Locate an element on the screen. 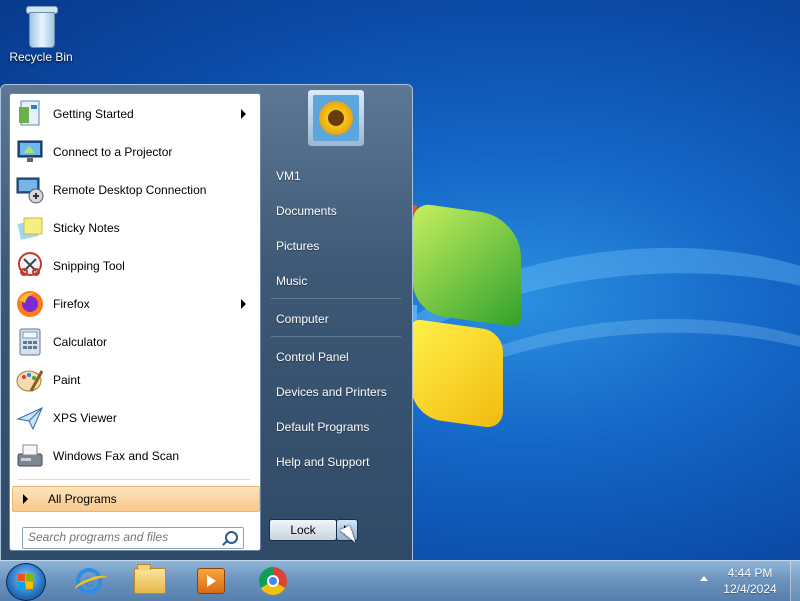 This screenshot has height=601, width=800. link-default-programs: Default Programs is located at coordinates (336, 427).